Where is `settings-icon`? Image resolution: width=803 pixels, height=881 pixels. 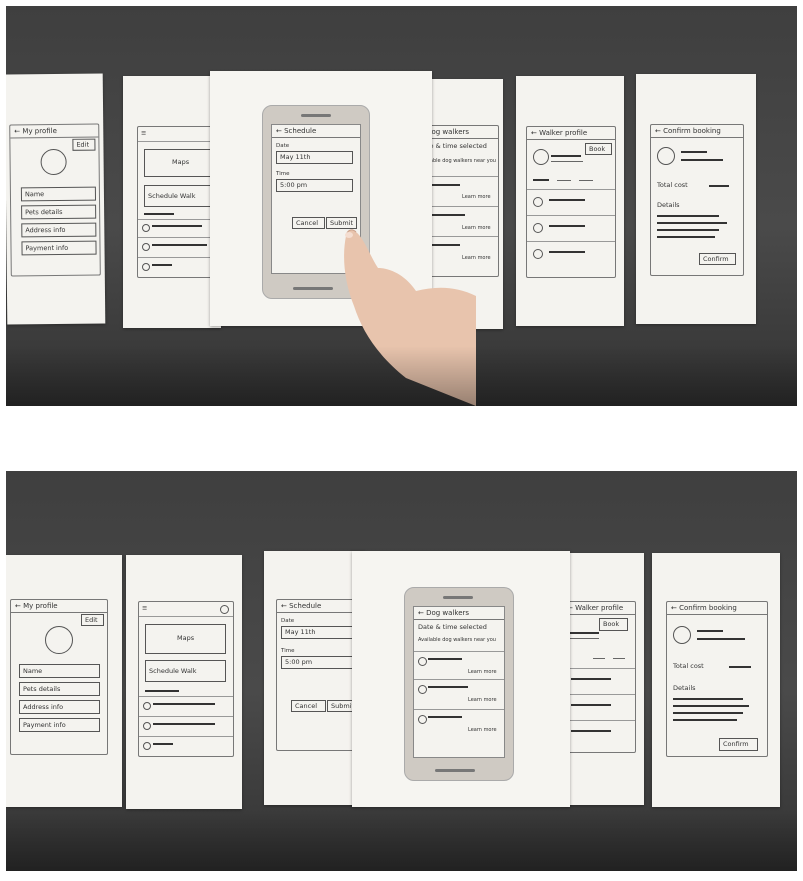 settings-icon is located at coordinates (224, 609).